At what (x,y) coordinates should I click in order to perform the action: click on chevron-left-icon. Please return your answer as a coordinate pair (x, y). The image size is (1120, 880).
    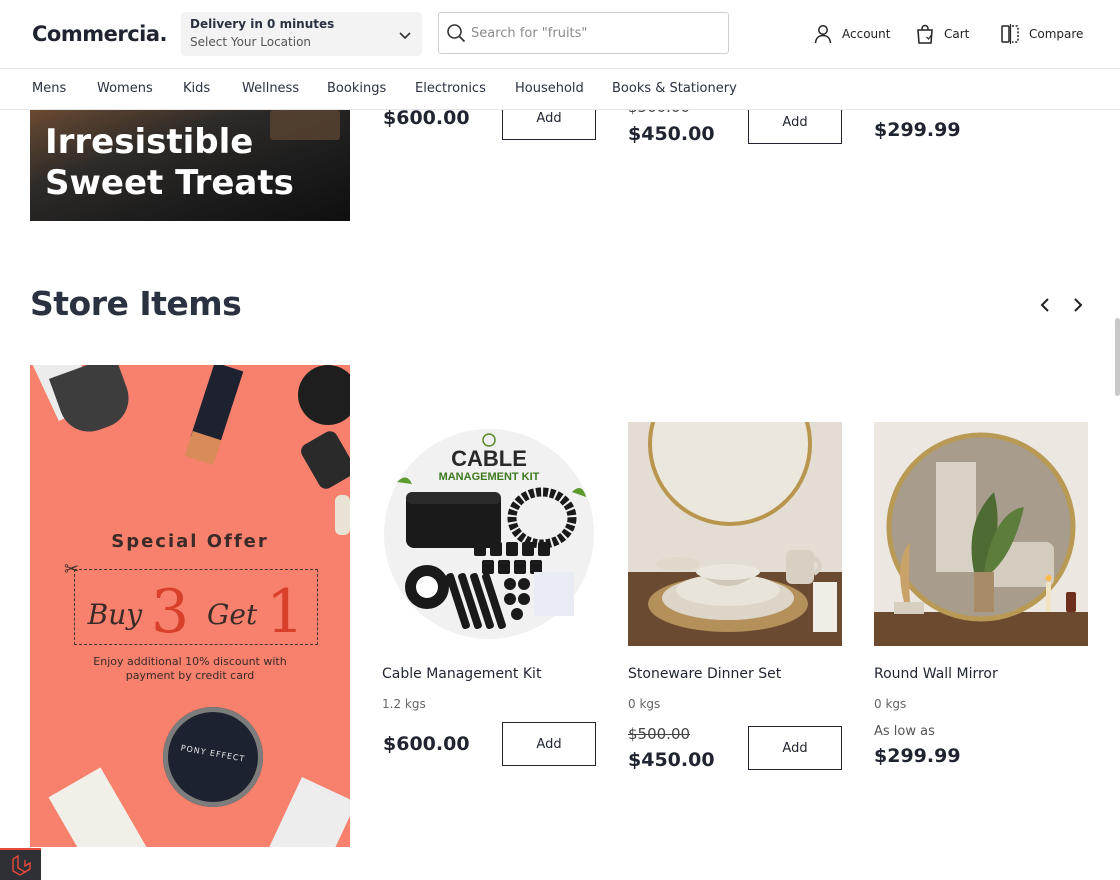
    Looking at the image, I should click on (1045, 305).